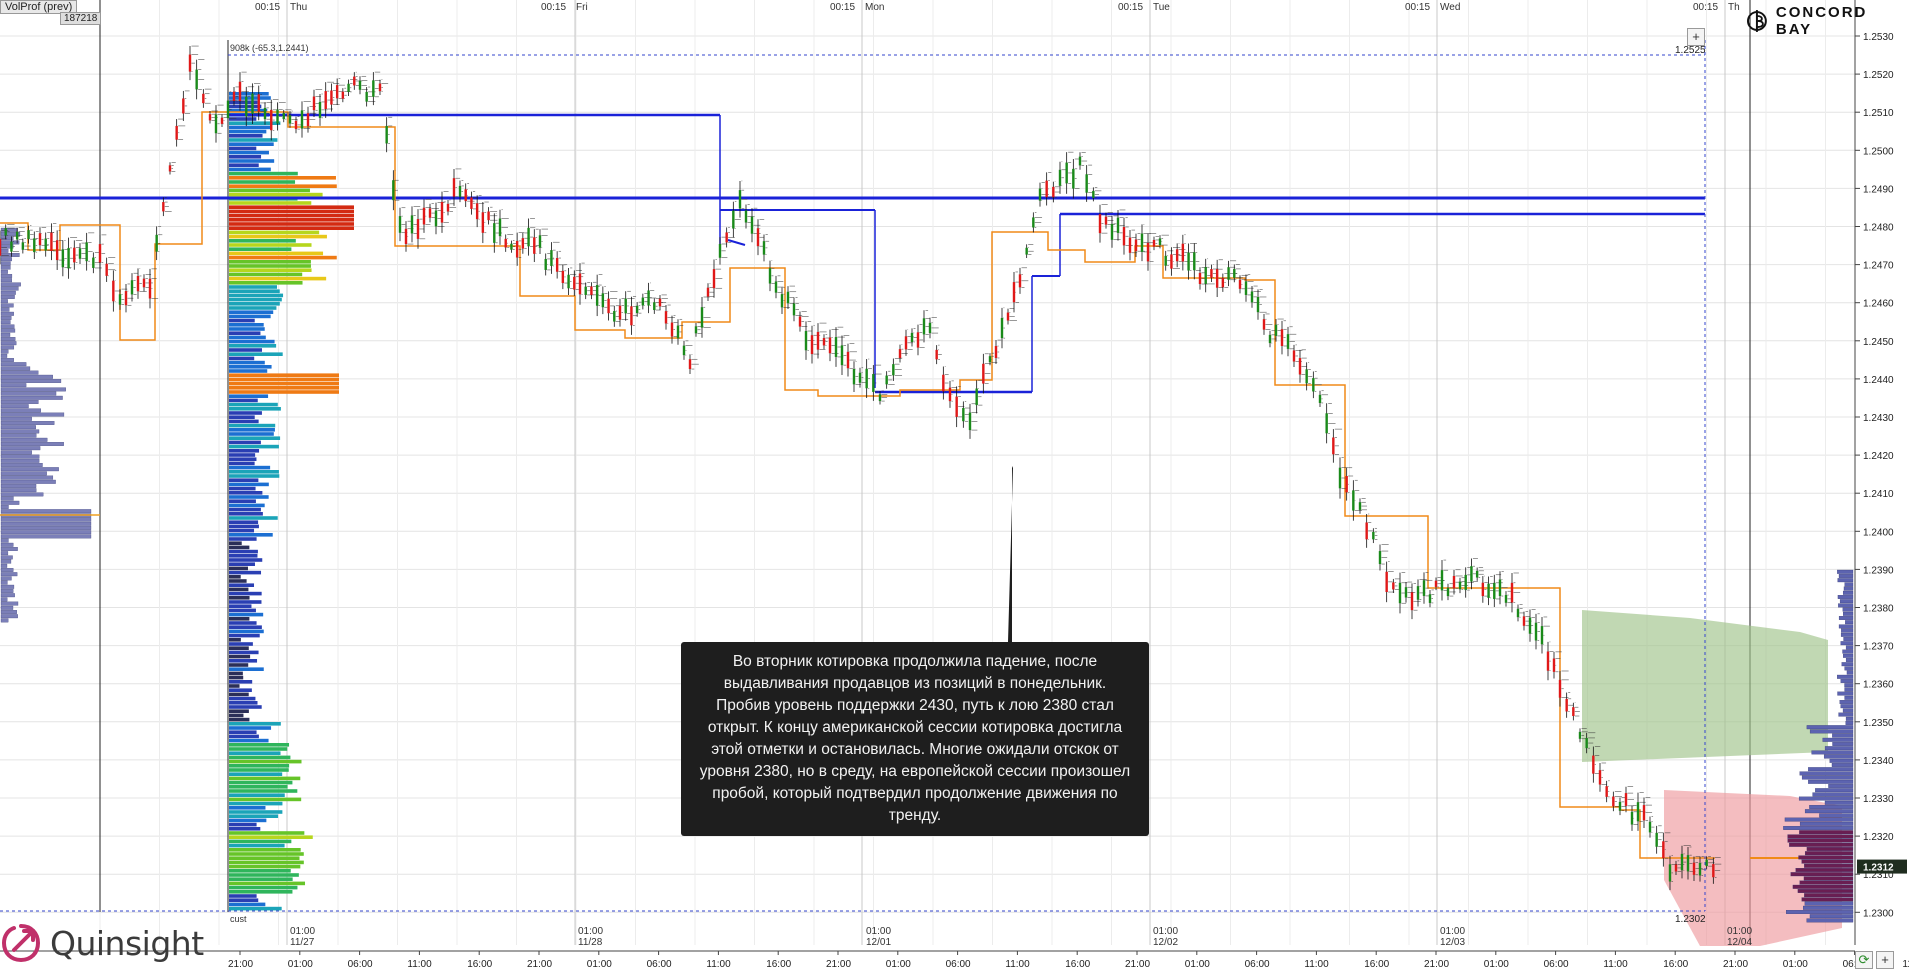 The image size is (1909, 971). Describe the element at coordinates (50, 425) in the screenshot. I see `volume-profile-left` at that location.